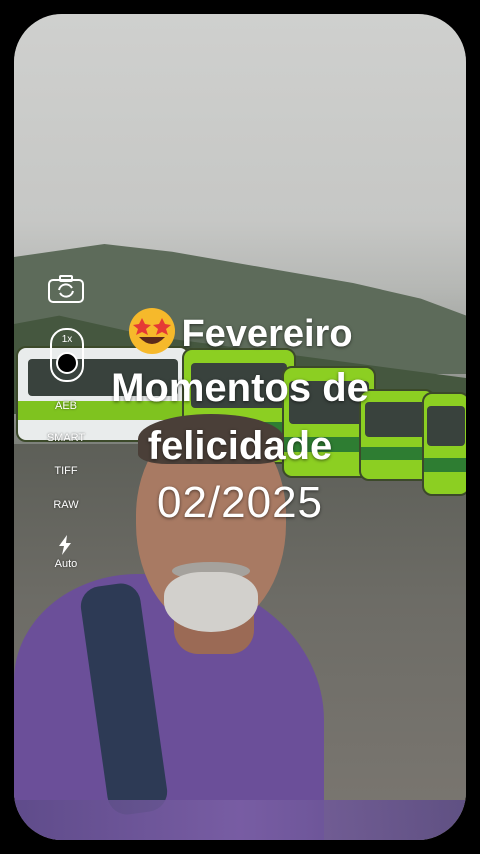 Image resolution: width=480 pixels, height=854 pixels. Describe the element at coordinates (240, 820) in the screenshot. I see `bottom-blur` at that location.